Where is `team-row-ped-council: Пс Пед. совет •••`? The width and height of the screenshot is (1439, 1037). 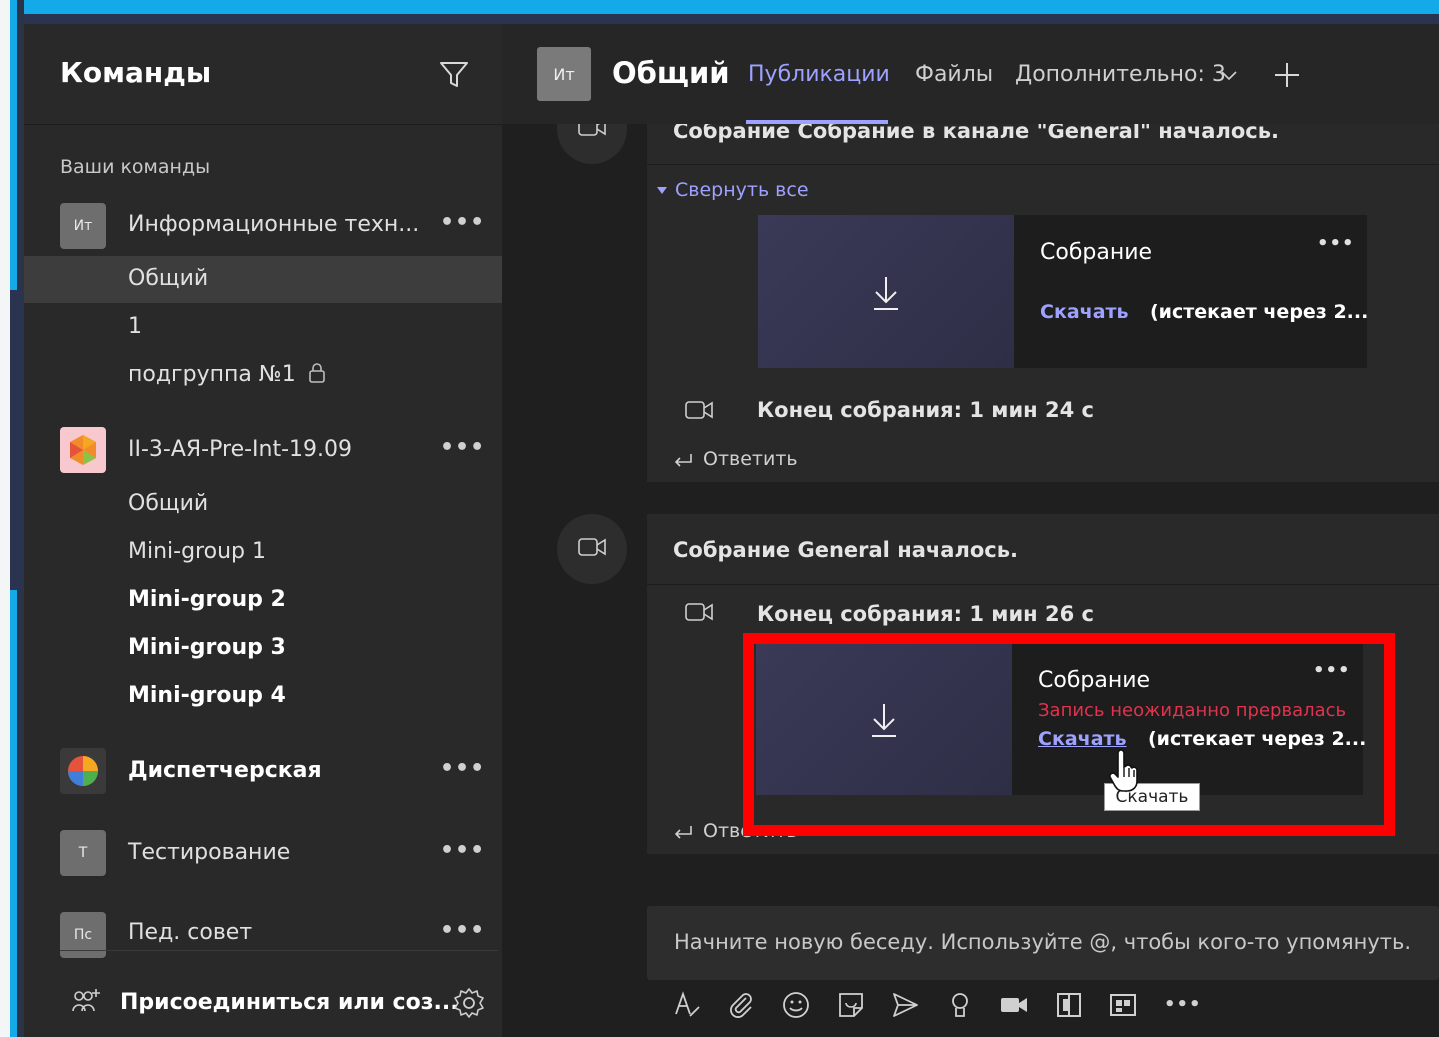 team-row-ped-council: Пс Пед. совет ••• is located at coordinates (263, 936).